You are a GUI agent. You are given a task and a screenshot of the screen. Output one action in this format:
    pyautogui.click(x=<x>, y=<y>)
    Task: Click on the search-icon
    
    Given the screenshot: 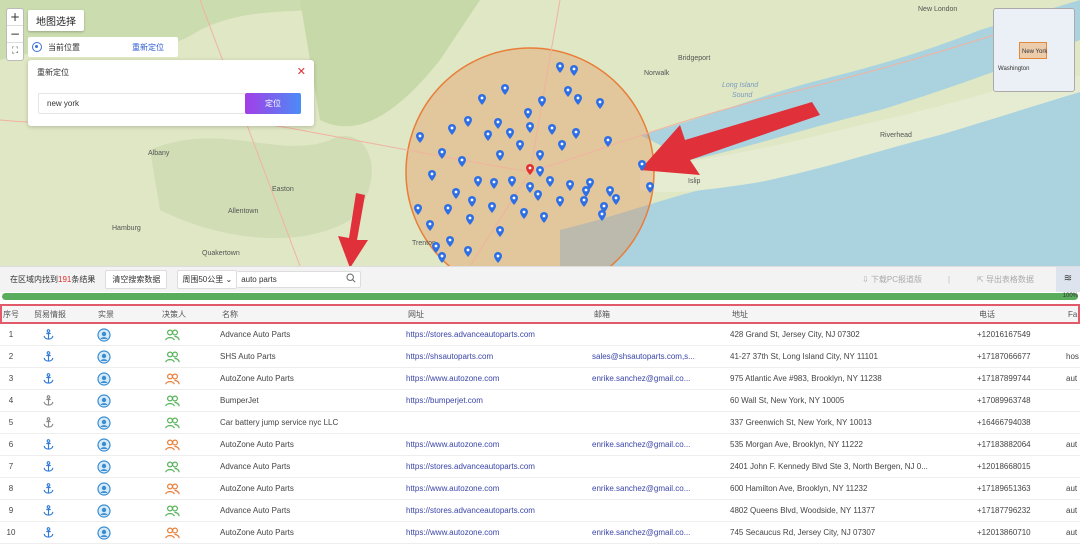 What is the action you would take?
    pyautogui.click(x=351, y=278)
    